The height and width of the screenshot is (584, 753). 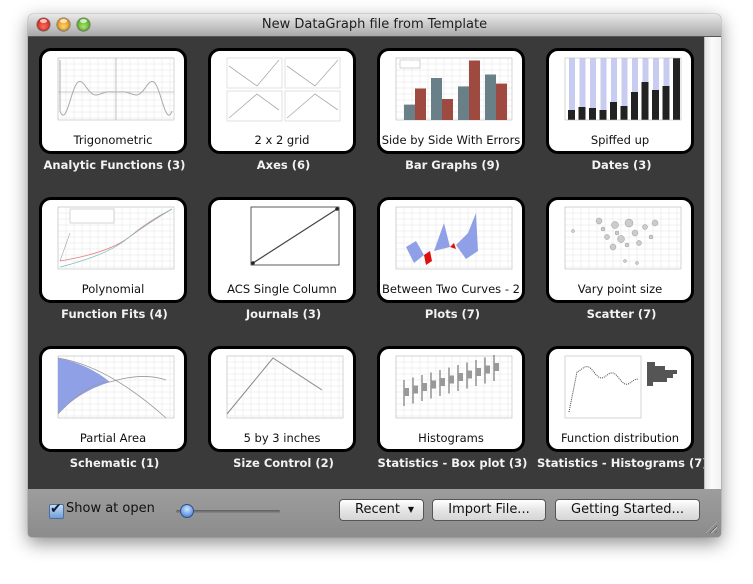 What do you see at coordinates (374, 25) in the screenshot?
I see `title-bar: New DataGraph file from Template` at bounding box center [374, 25].